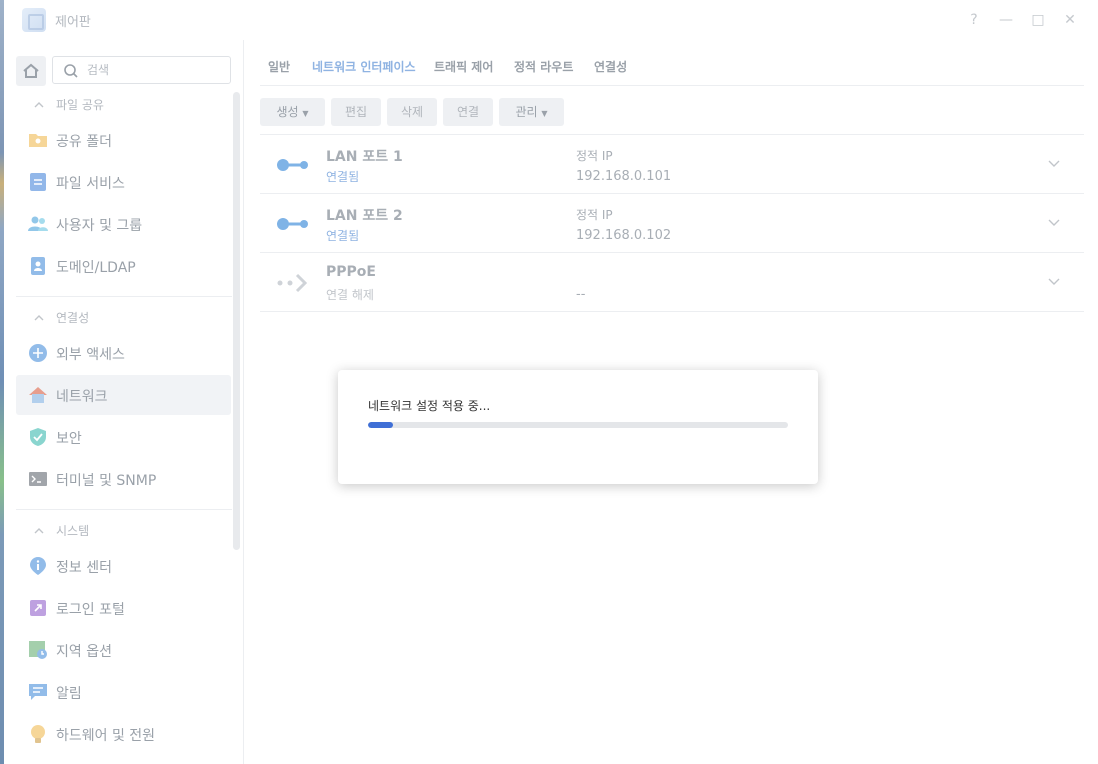  I want to click on sidebar-item-label: 사용자 및 그룹, so click(99, 226).